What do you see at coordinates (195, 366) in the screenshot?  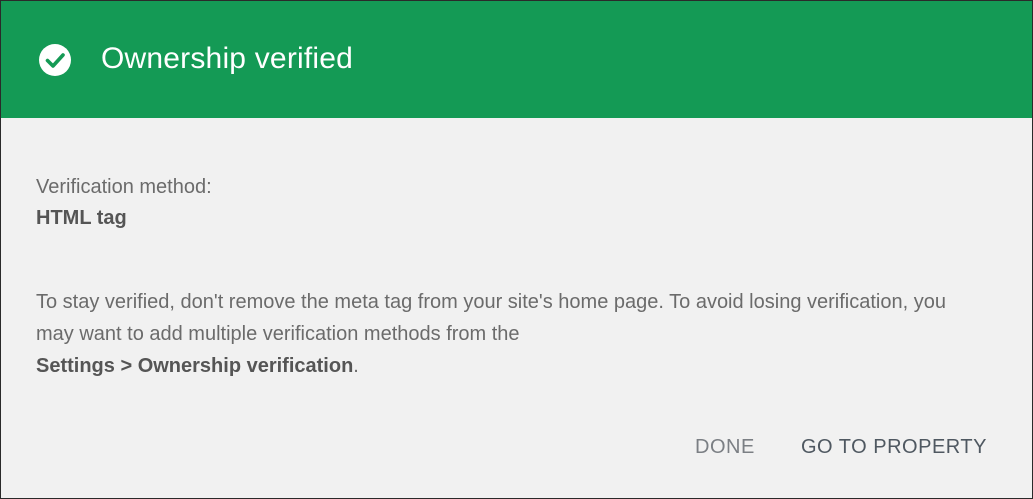 I see `settings-path: Settings > Ownership verification` at bounding box center [195, 366].